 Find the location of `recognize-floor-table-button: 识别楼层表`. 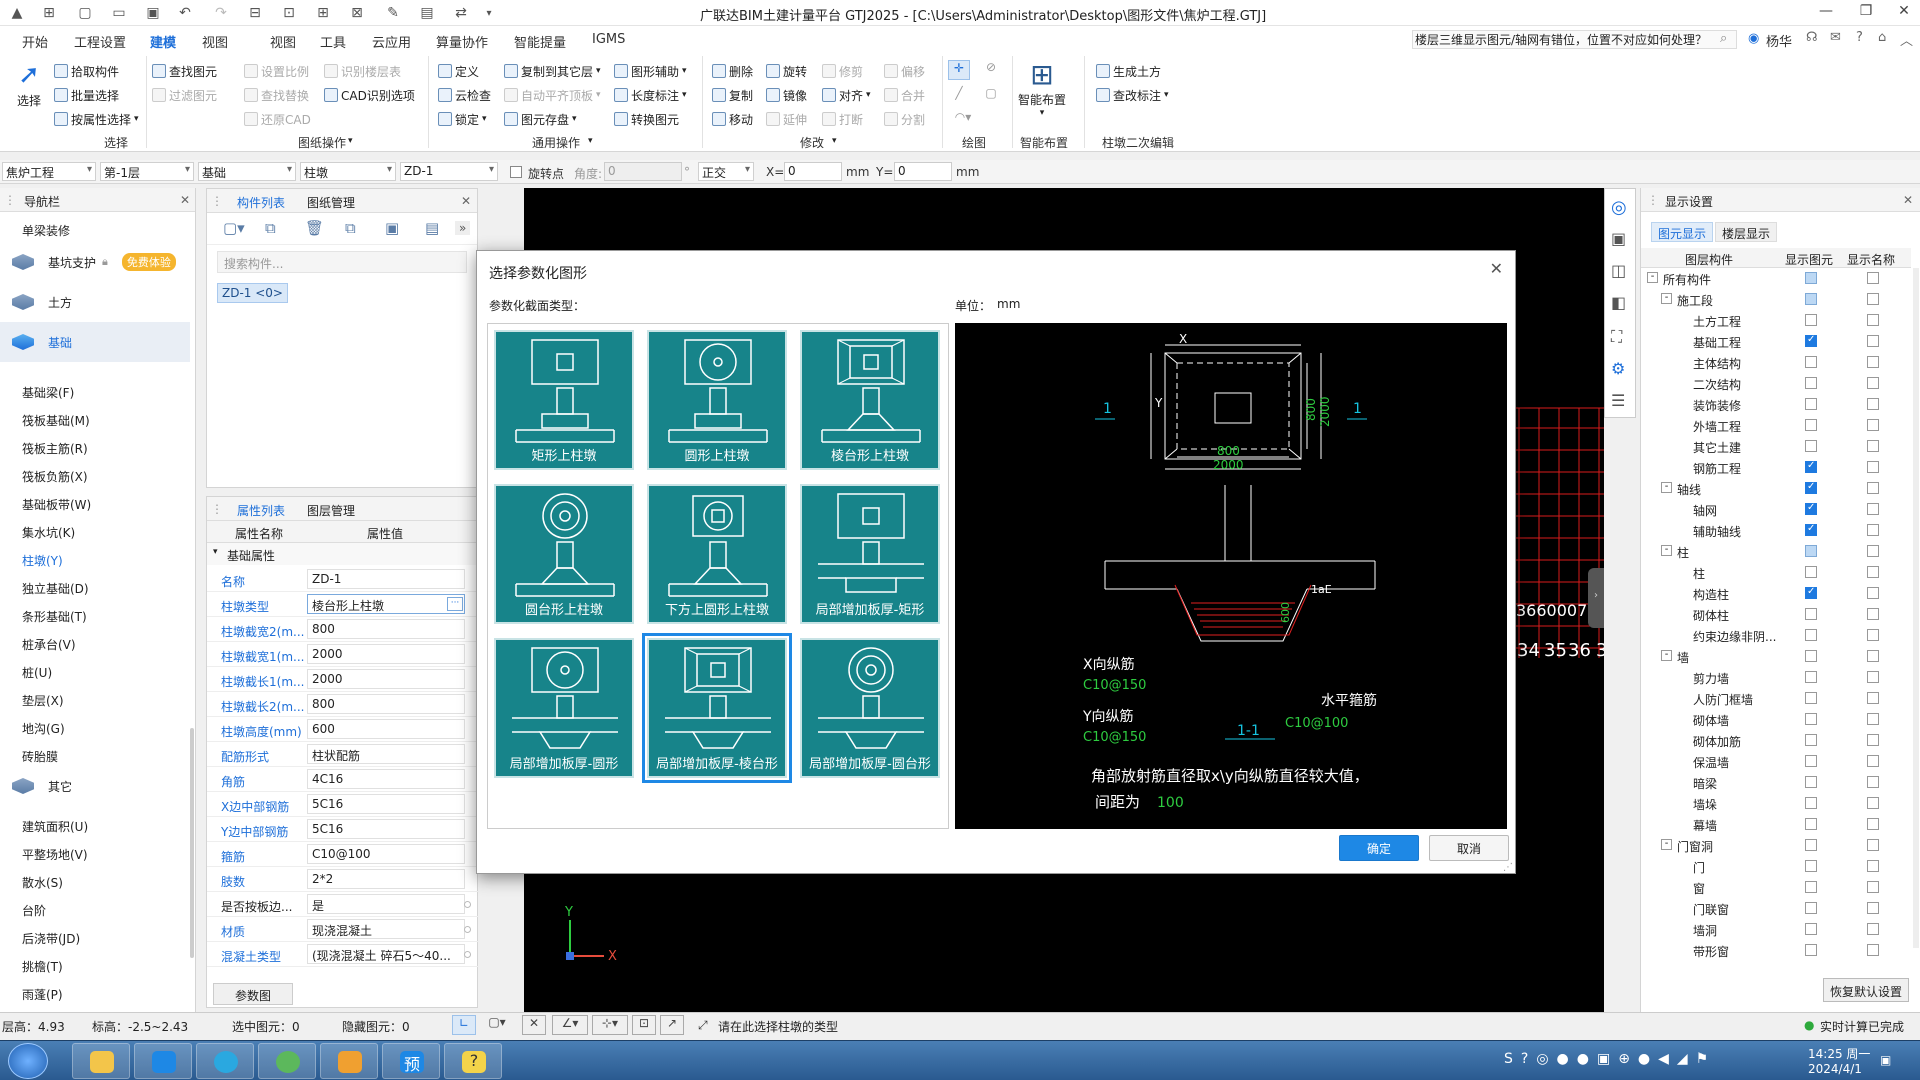

recognize-floor-table-button: 识别楼层表 is located at coordinates (362, 71).